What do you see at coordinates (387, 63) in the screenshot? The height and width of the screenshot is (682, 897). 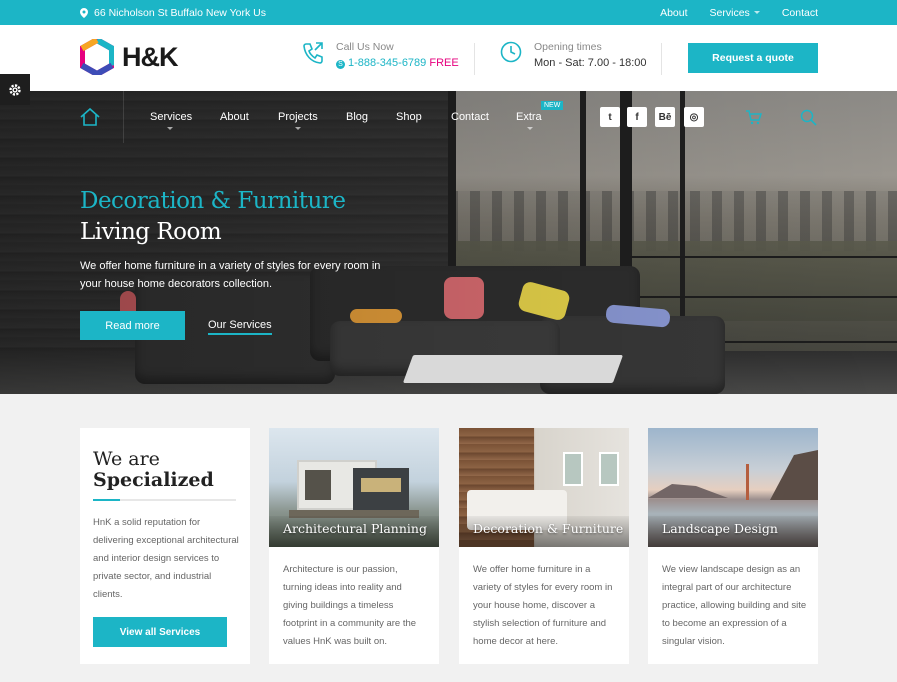 I see `phone-value: 1-888-345-6789` at bounding box center [387, 63].